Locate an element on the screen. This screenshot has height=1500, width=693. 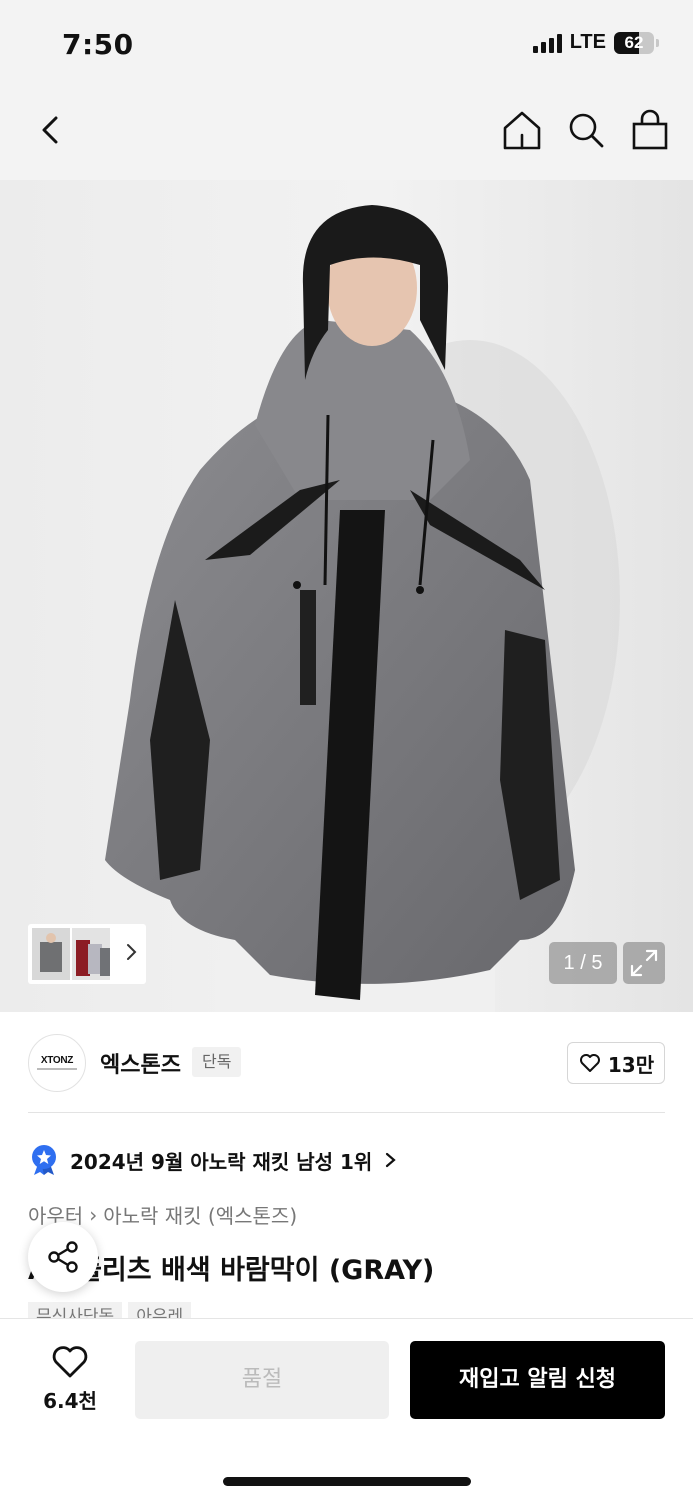
brand-logo-text: XTONZ is located at coordinates (57, 1060).